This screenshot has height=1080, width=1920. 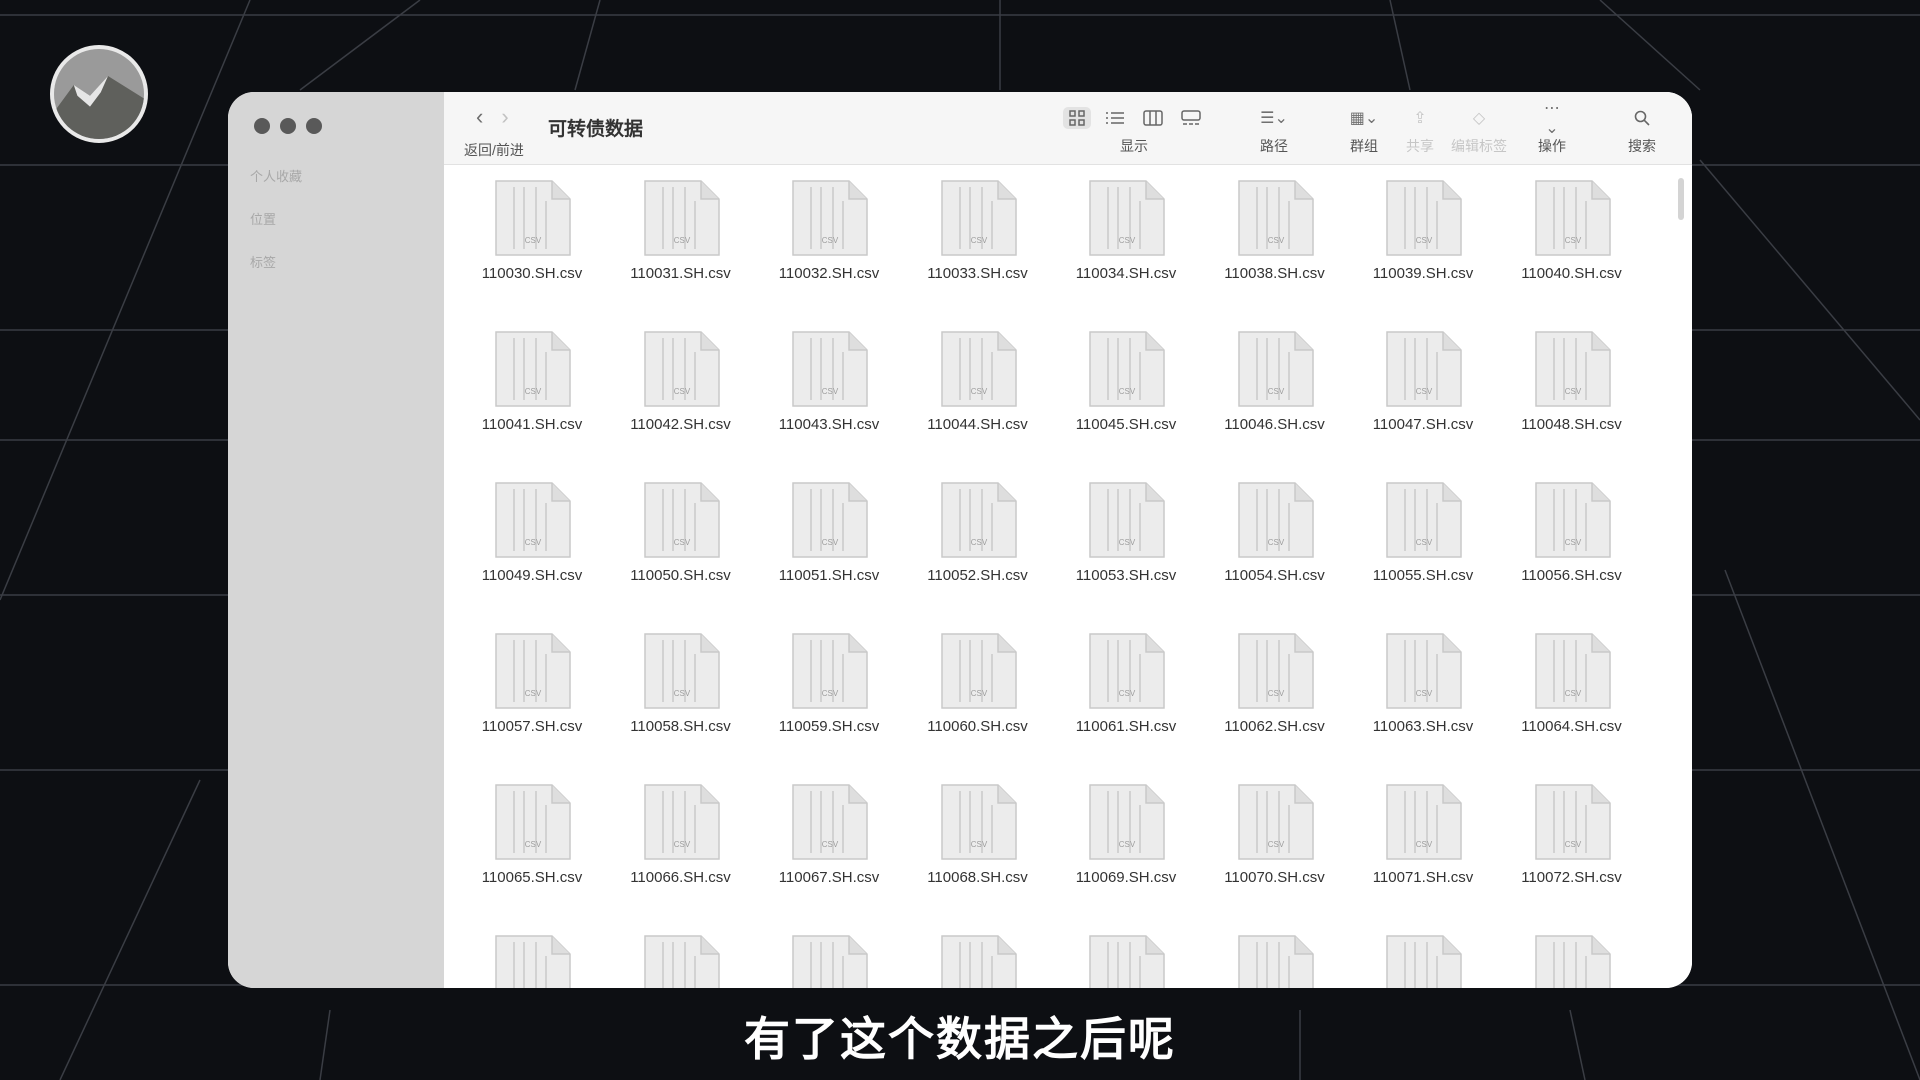 What do you see at coordinates (978, 230) in the screenshot?
I see `file-item: CSV 110033.SH.csv` at bounding box center [978, 230].